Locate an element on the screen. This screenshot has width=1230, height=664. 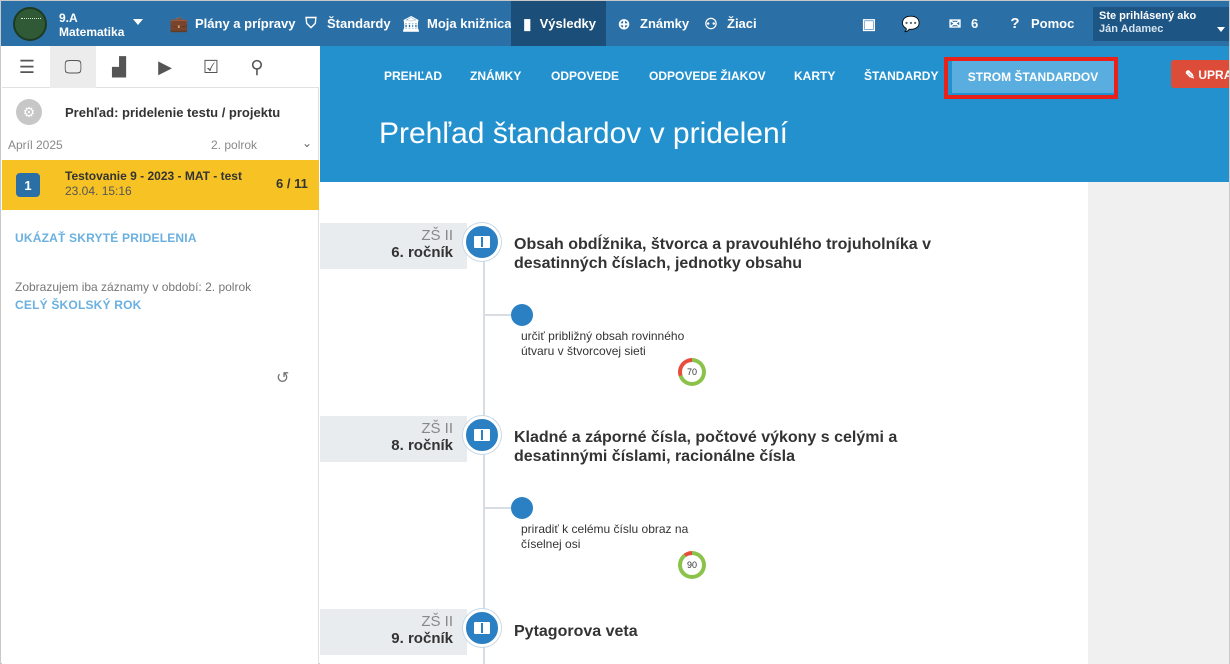
tab-student-answers: ODPOVEDE ŽIAKOV is located at coordinates (707, 77).